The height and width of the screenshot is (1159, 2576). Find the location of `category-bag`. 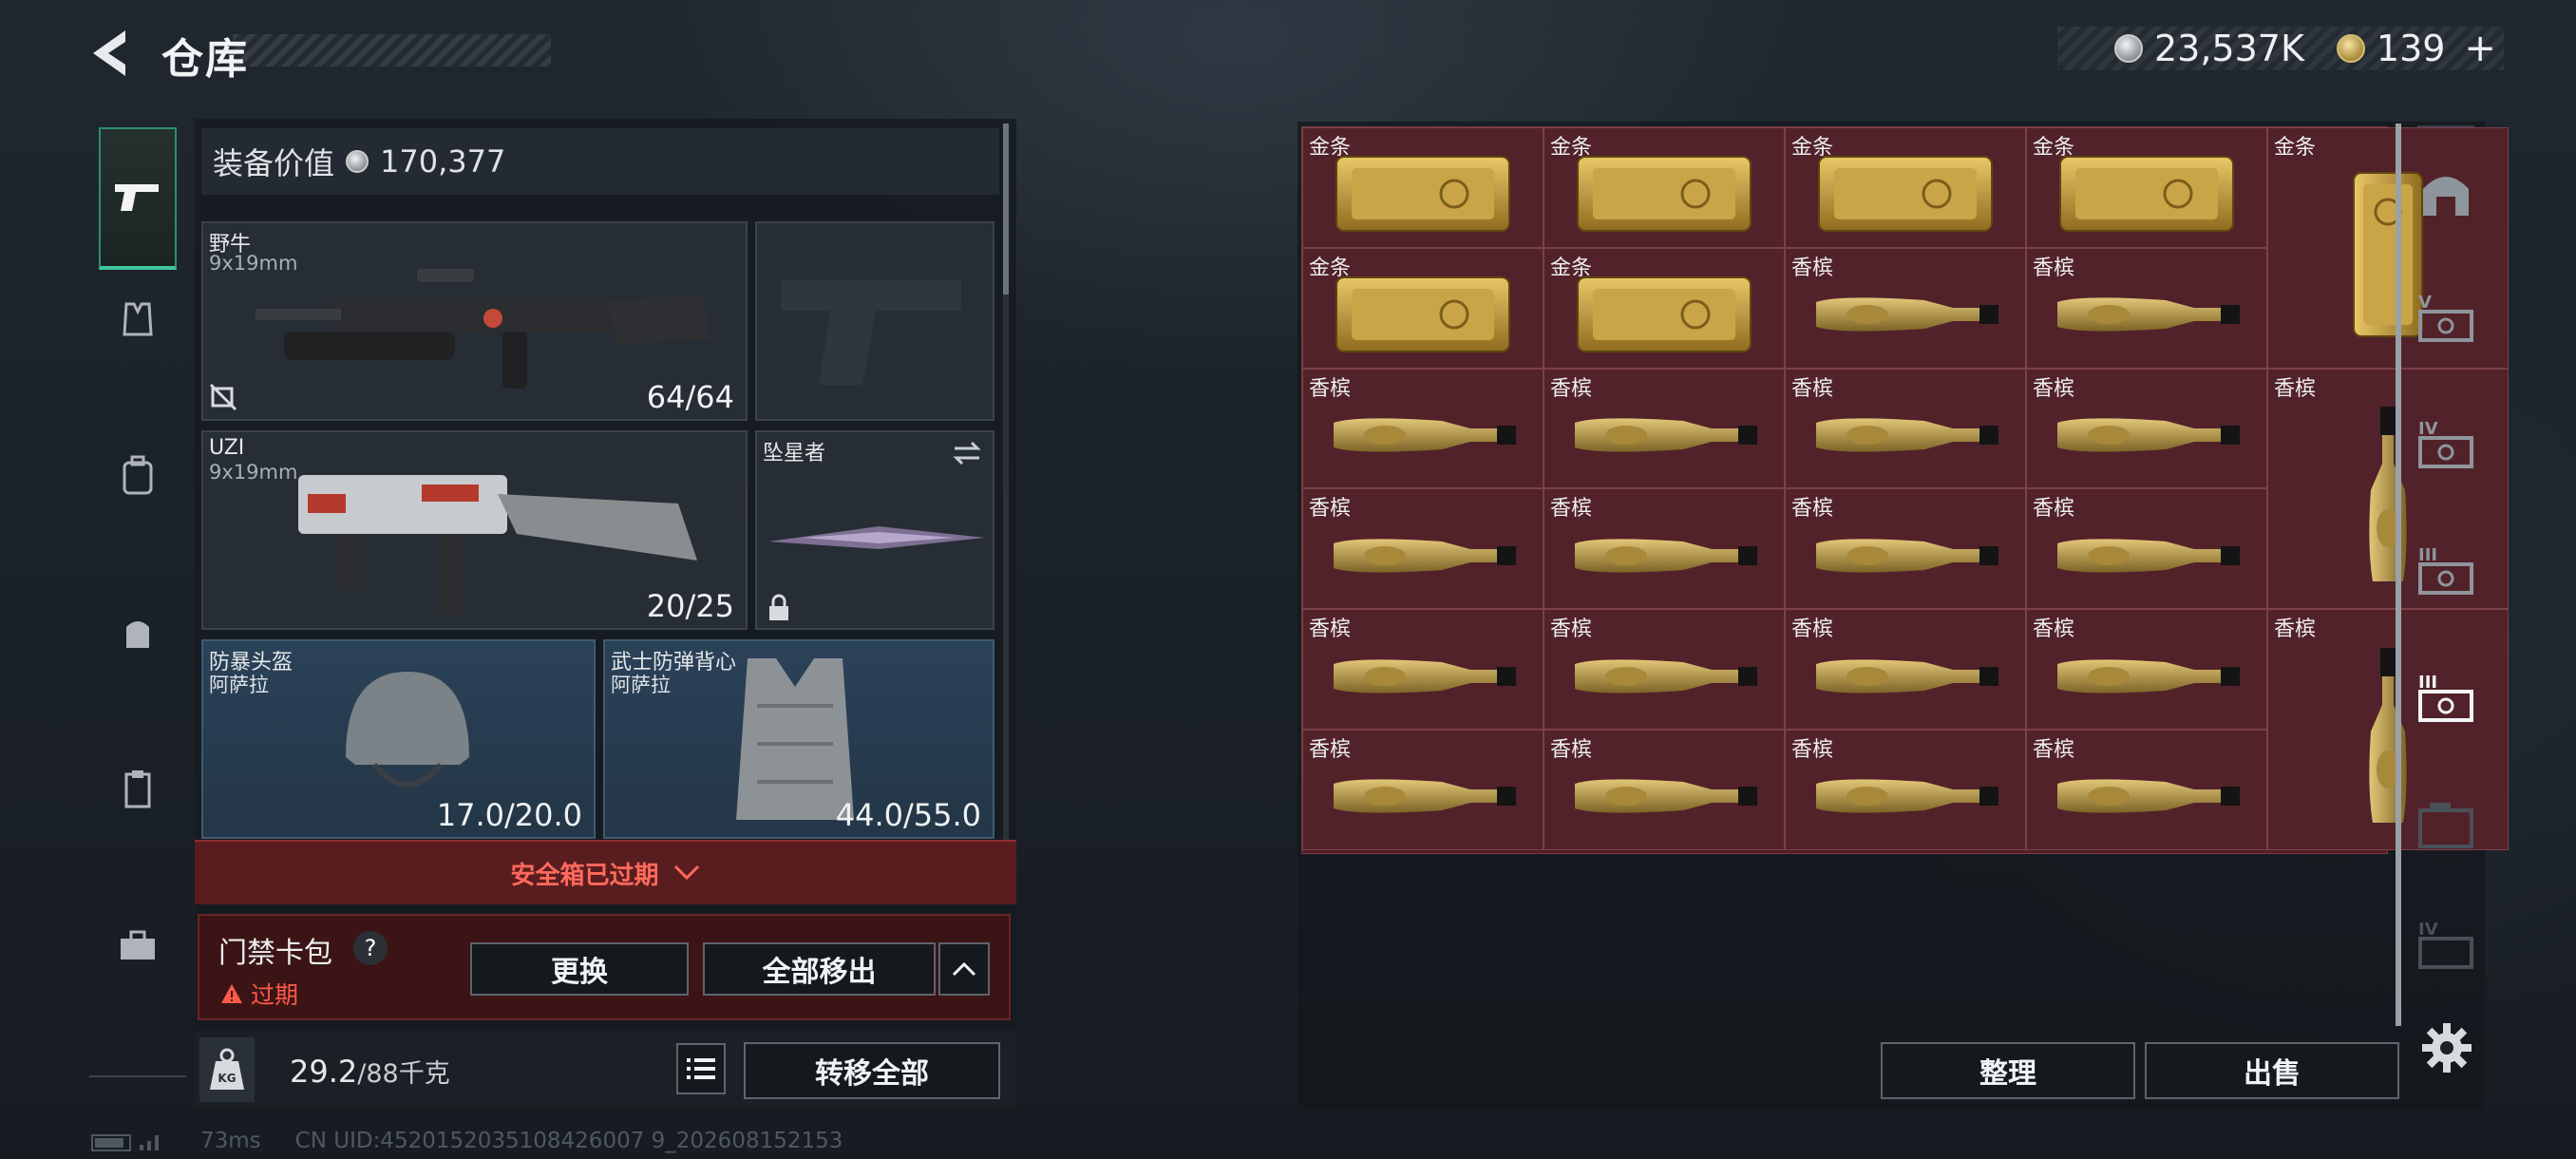

category-bag is located at coordinates (138, 633).